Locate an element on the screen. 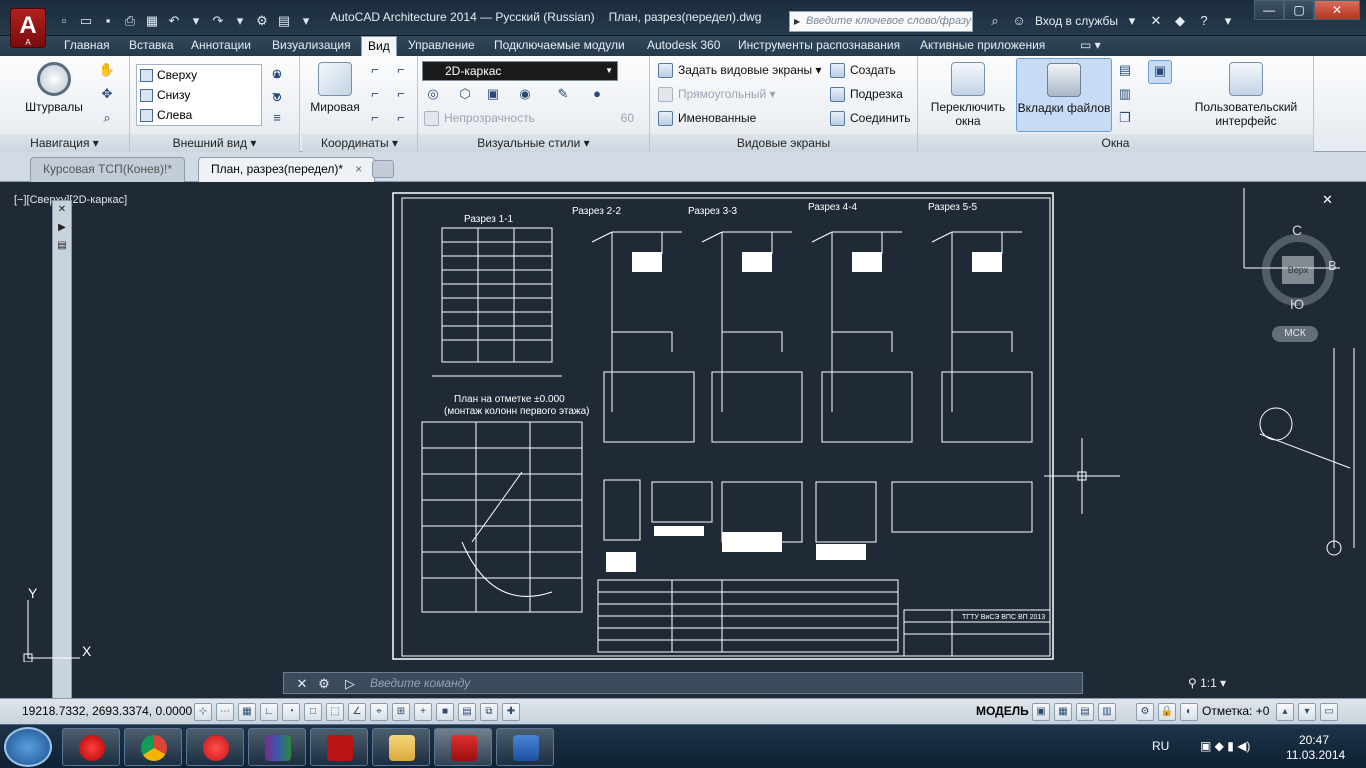 The height and width of the screenshot is (768, 1366). viewcube-north: С is located at coordinates (1297, 230).